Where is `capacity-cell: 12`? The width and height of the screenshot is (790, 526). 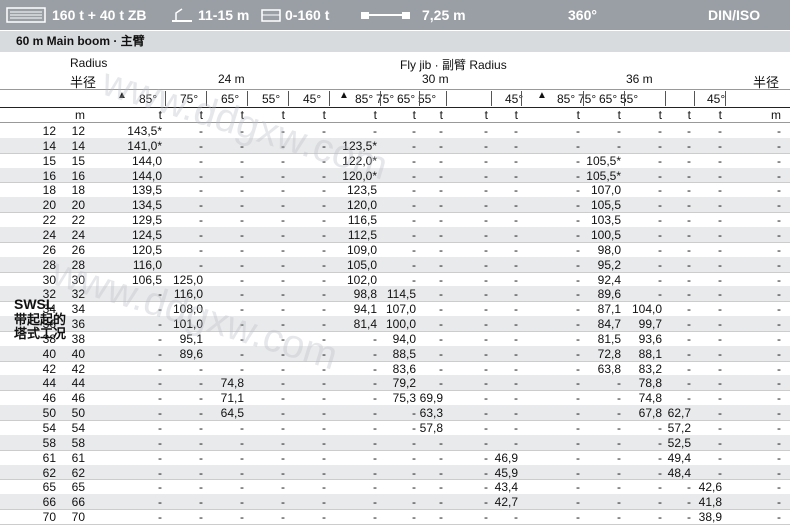
capacity-cell: 12 is located at coordinates (49, 131).